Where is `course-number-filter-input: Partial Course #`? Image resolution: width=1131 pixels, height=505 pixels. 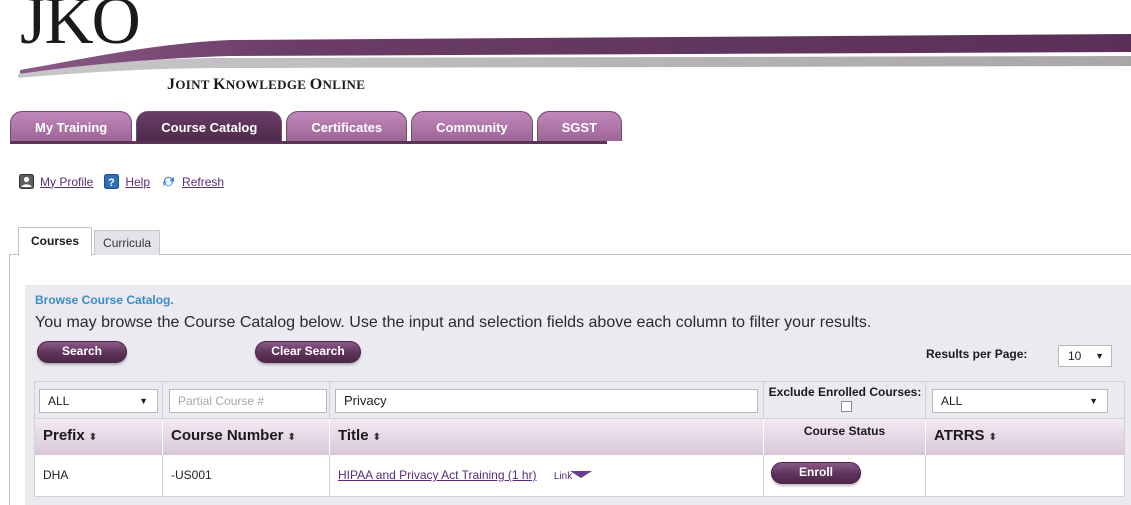
course-number-filter-input: Partial Course # is located at coordinates (248, 401).